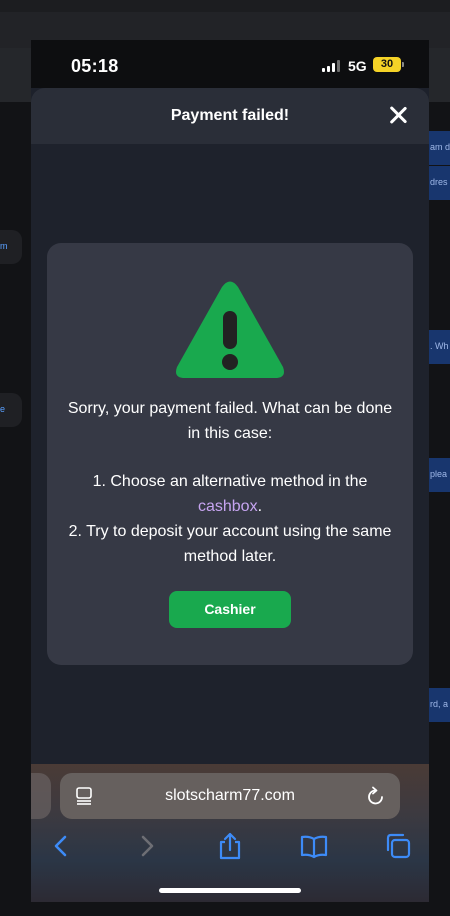 The height and width of the screenshot is (916, 450). What do you see at coordinates (41, 796) in the screenshot?
I see `previous-tab-preview` at bounding box center [41, 796].